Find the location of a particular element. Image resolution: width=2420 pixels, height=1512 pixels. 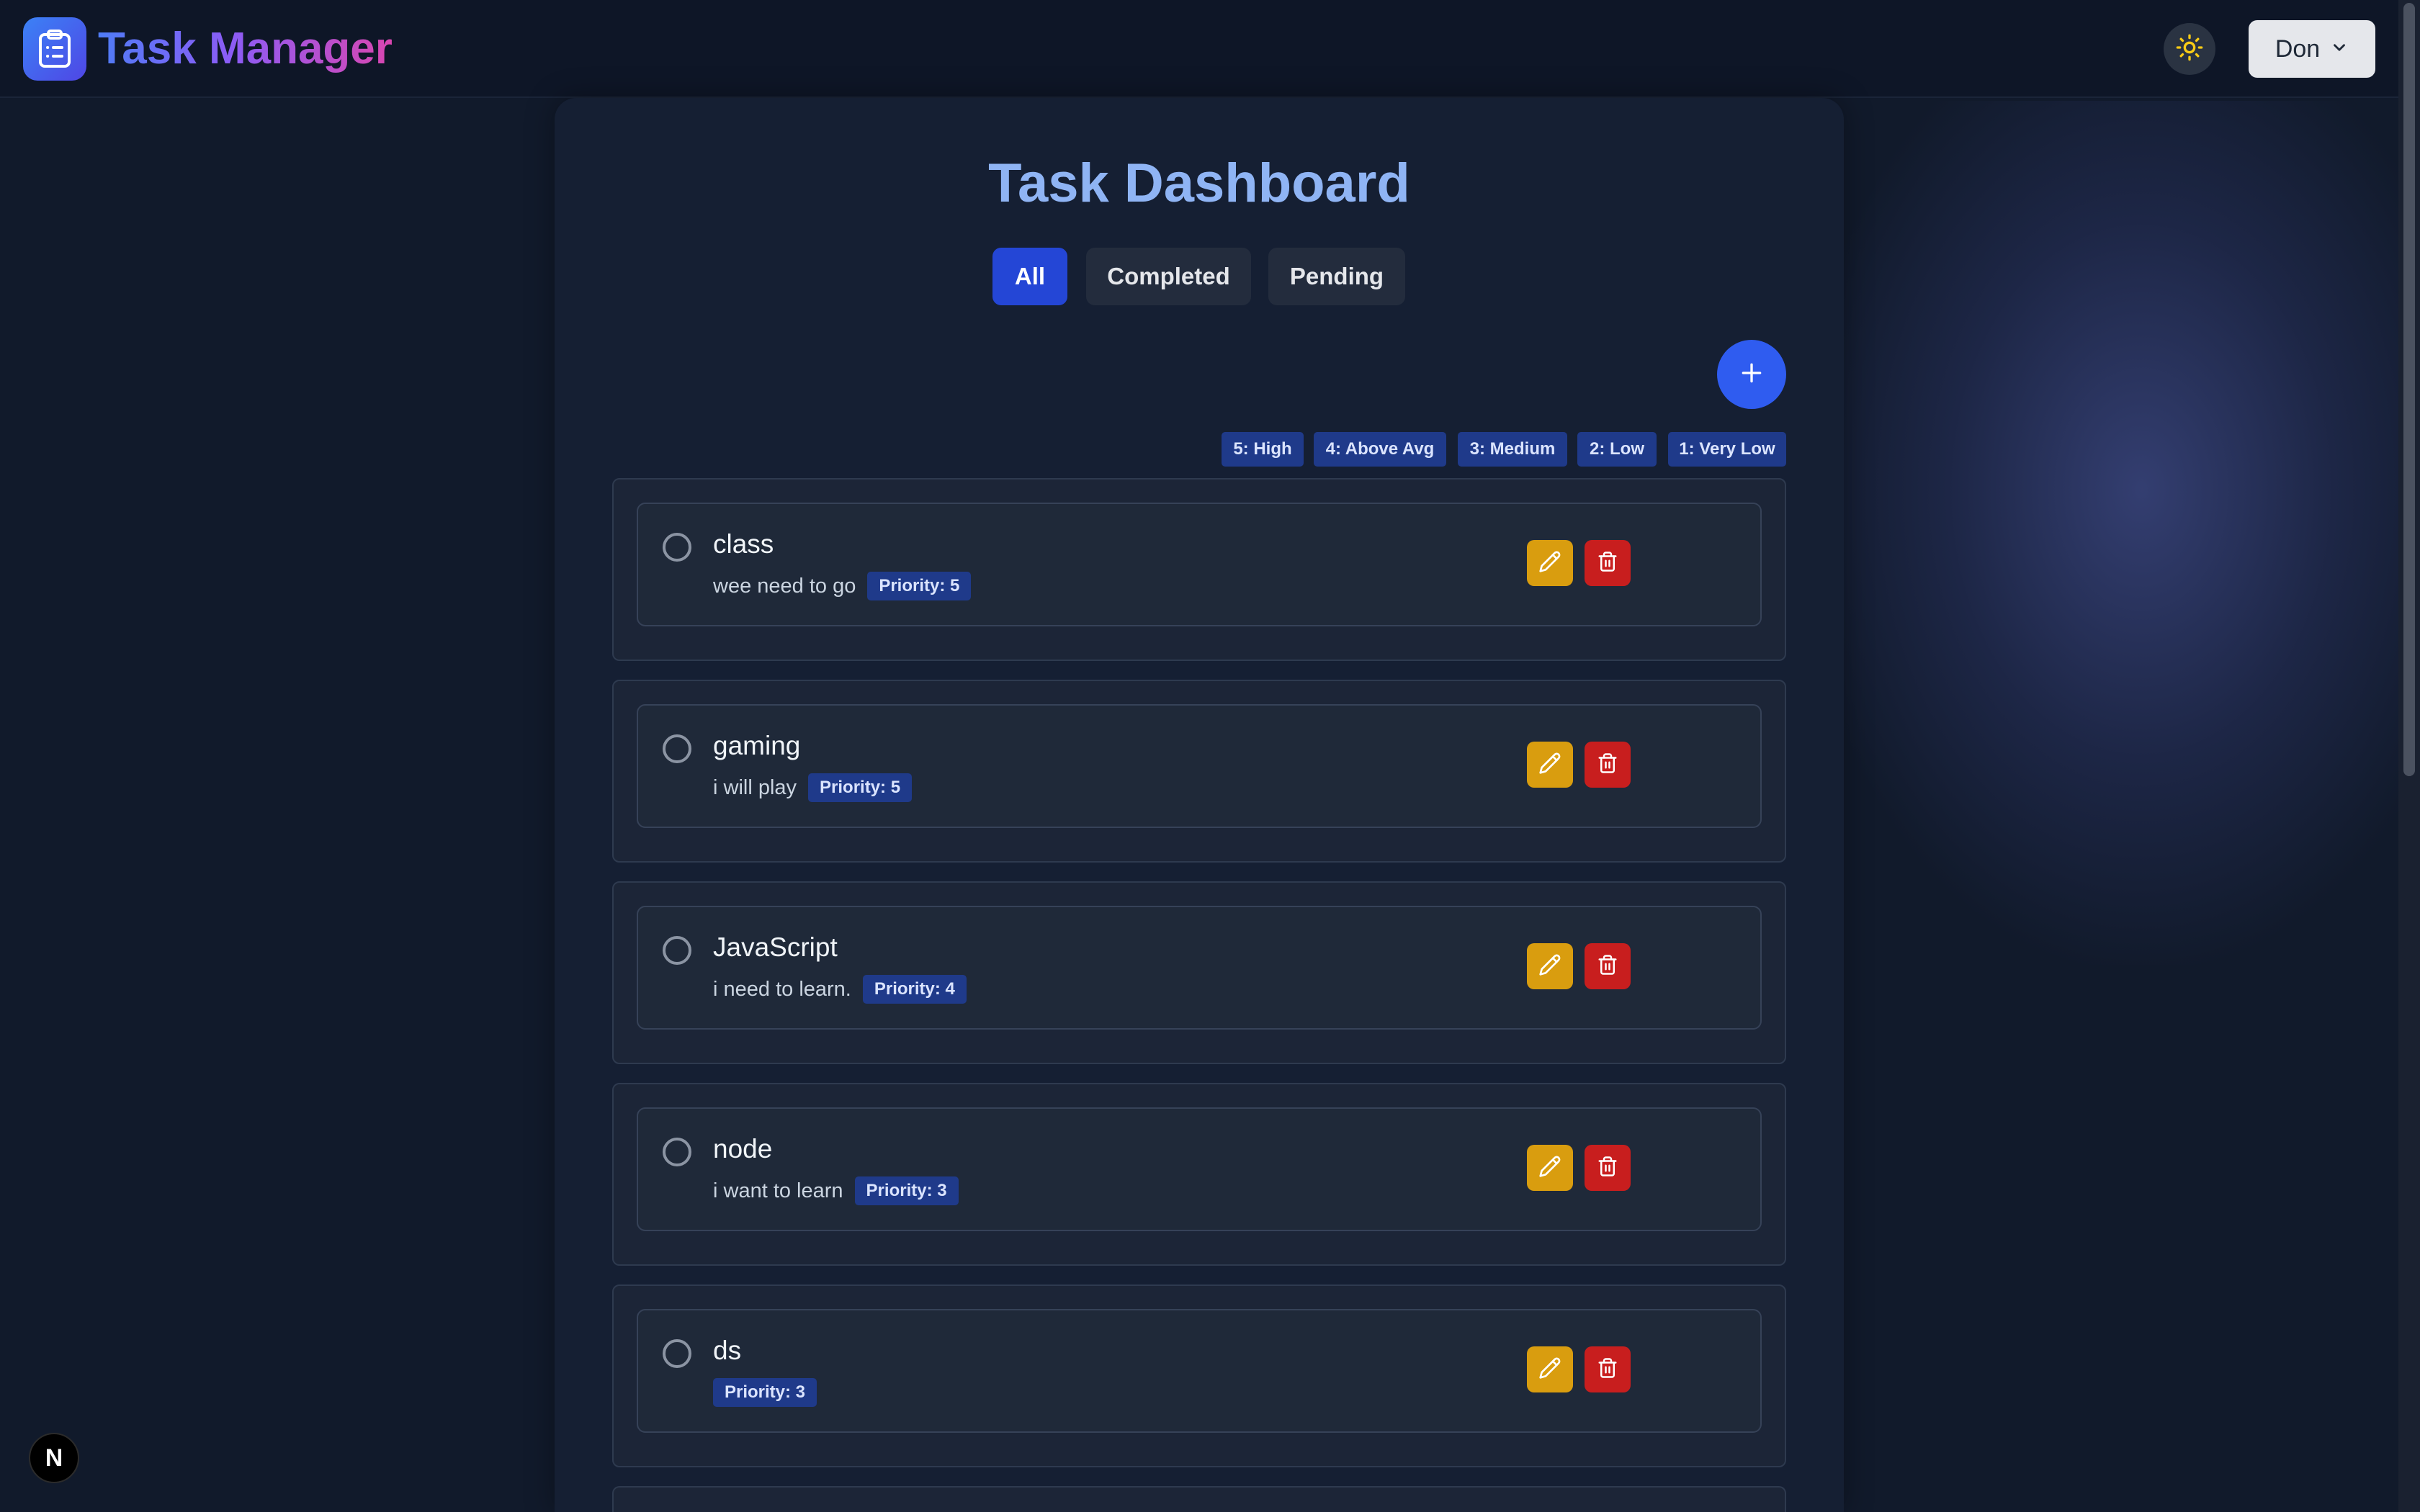

task-title: JavaScript is located at coordinates (775, 947).